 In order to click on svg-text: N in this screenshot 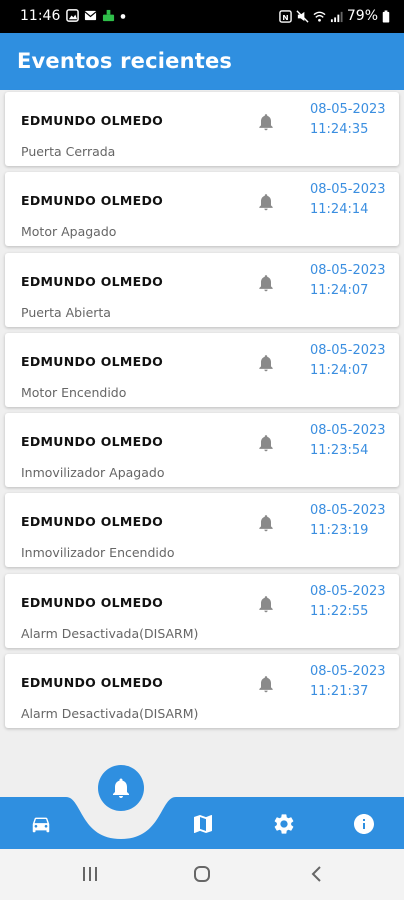, I will do `click(285, 16)`.